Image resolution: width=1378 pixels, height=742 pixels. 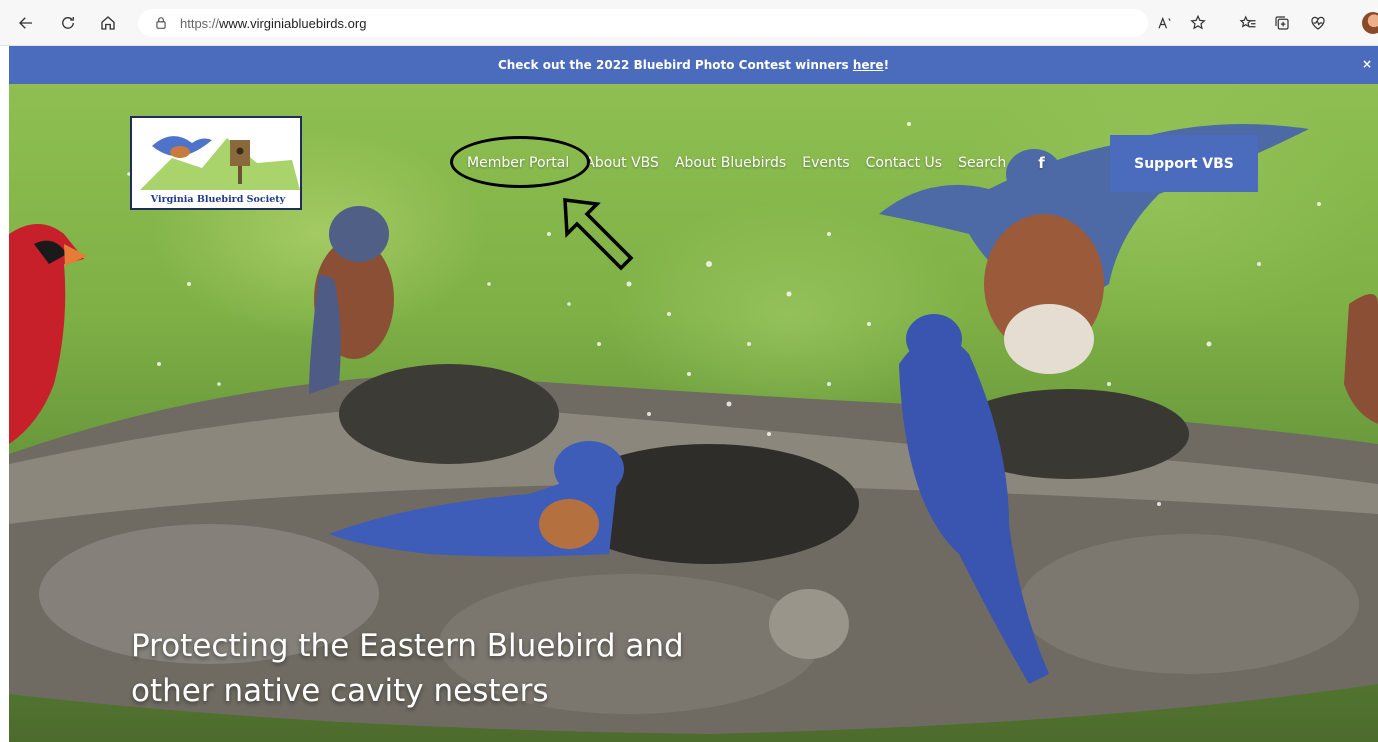 I want to click on back-icon, so click(x=26, y=23).